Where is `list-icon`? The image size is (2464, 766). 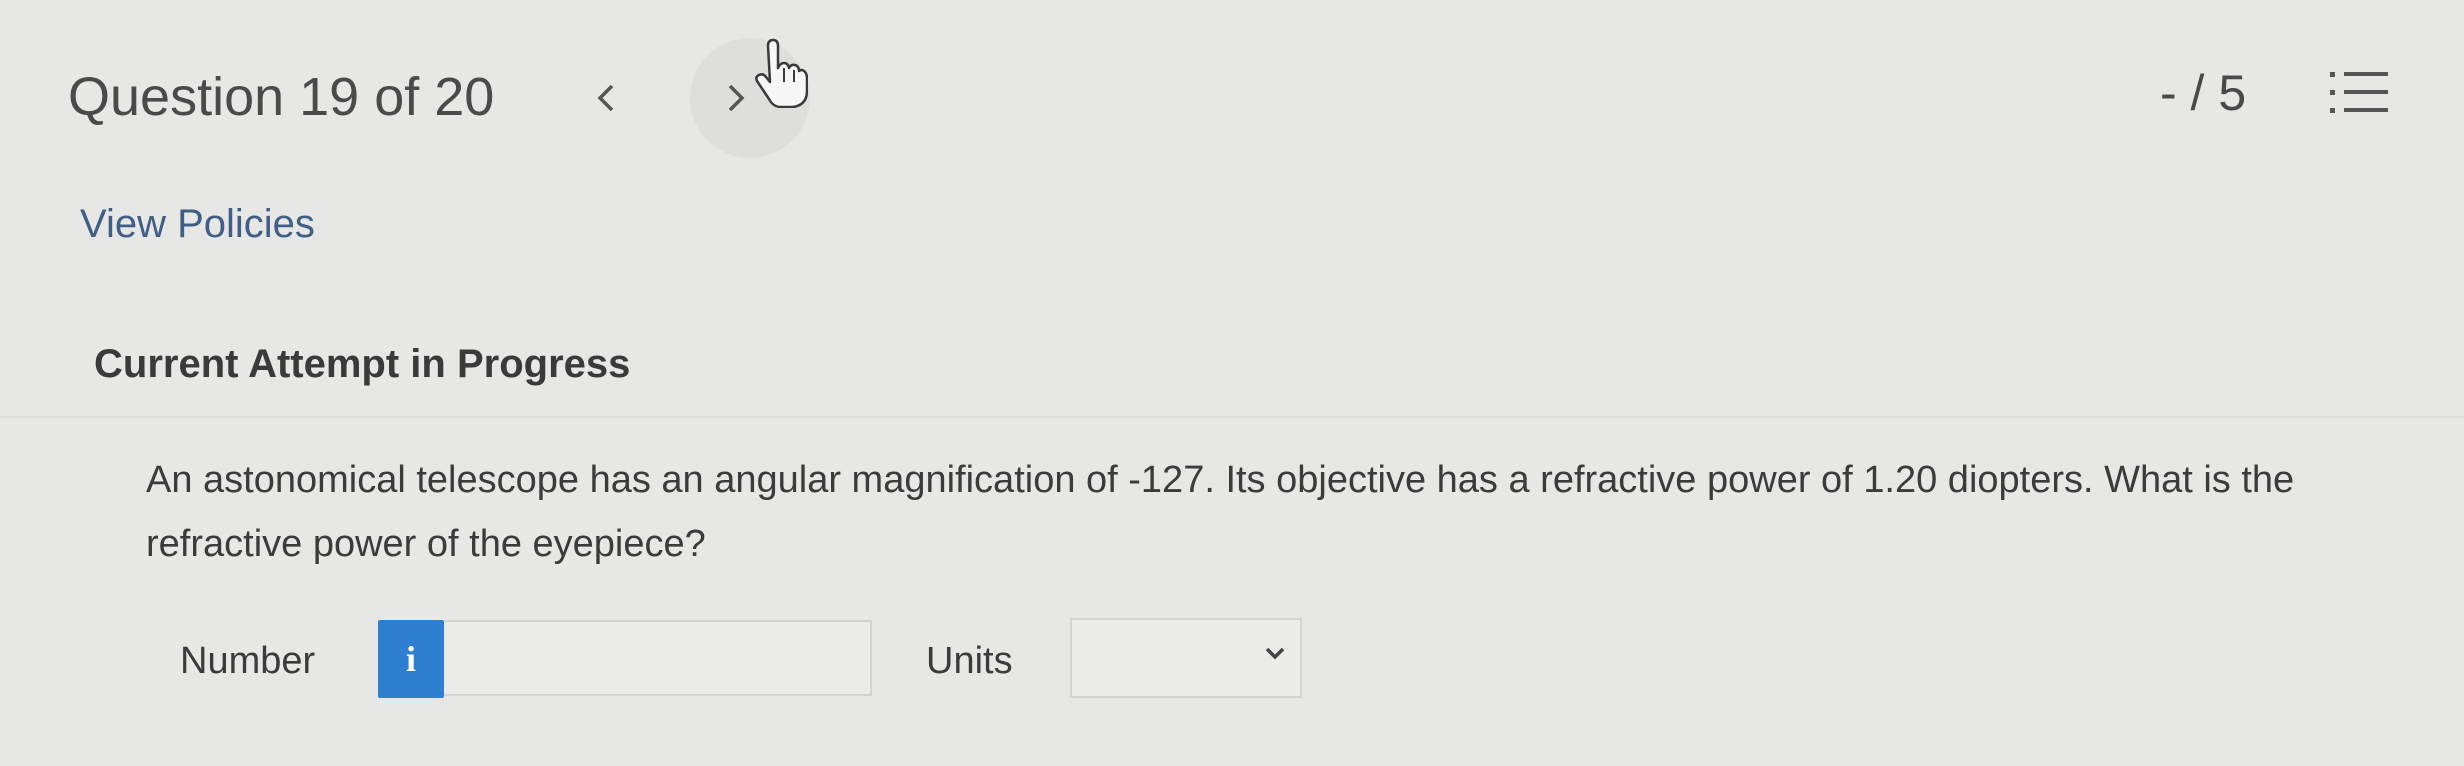 list-icon is located at coordinates (2359, 92).